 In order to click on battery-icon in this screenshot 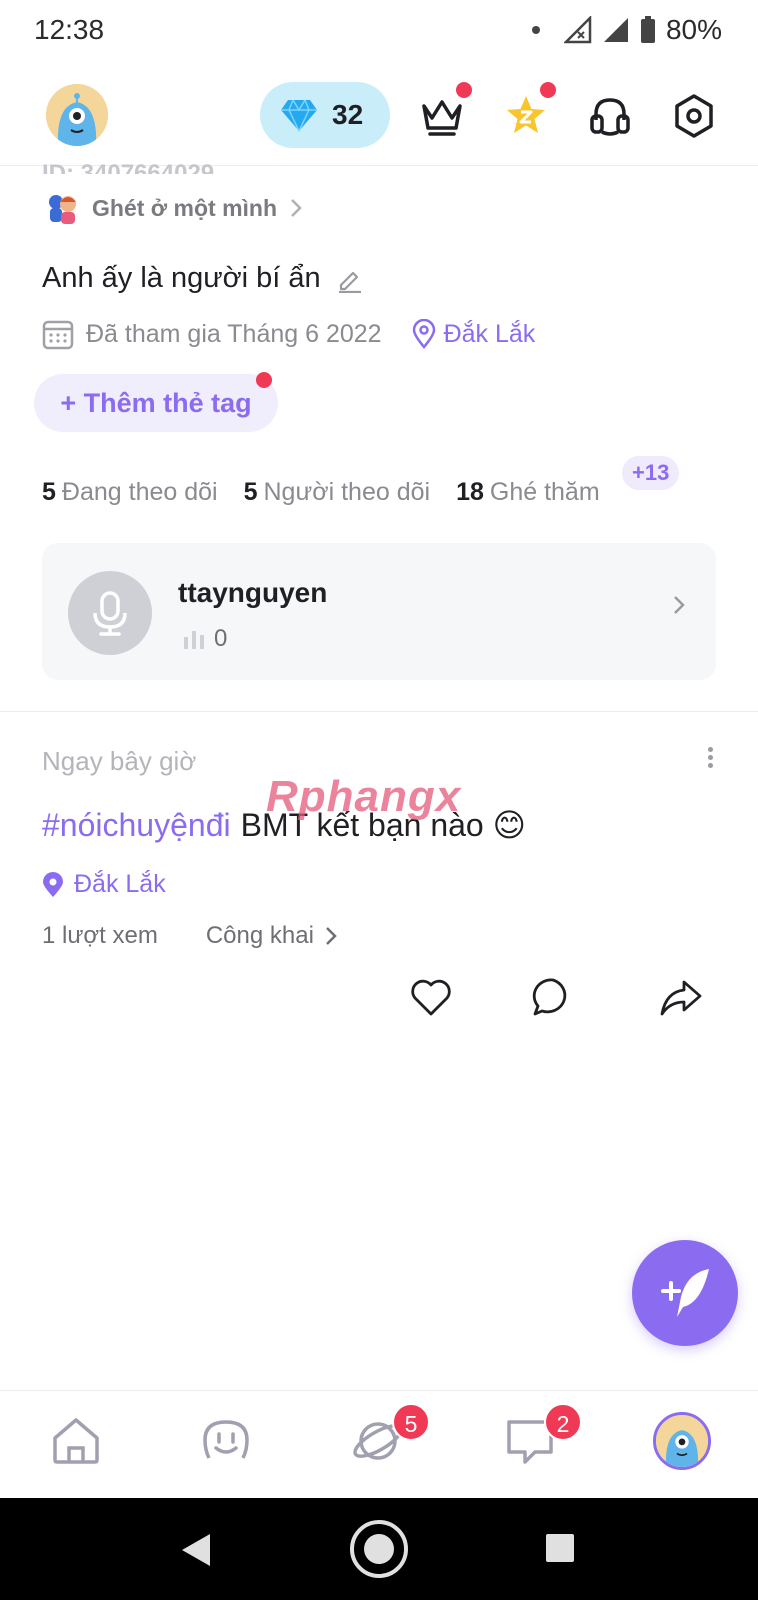, I will do `click(647, 29)`.